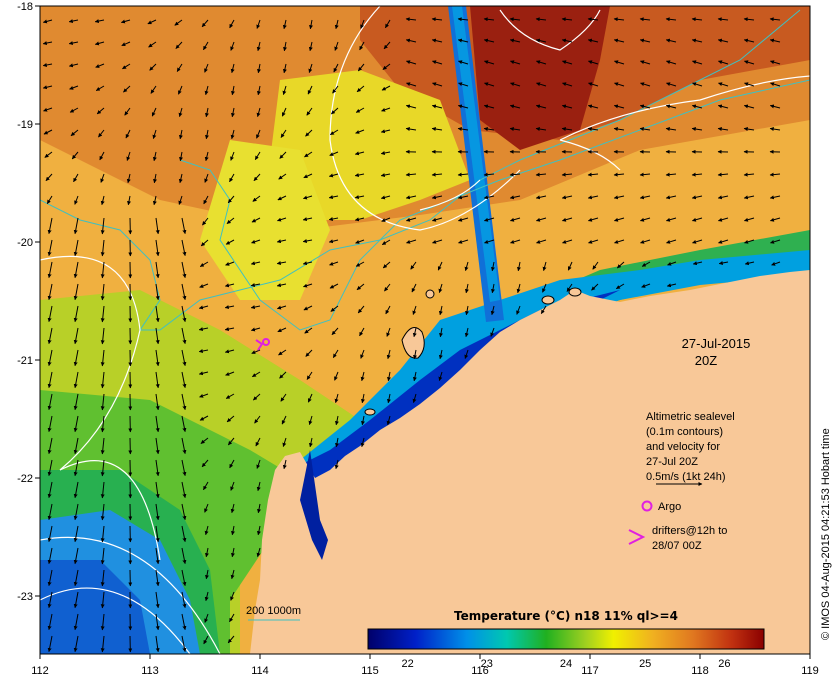 This screenshot has width=840, height=680. I want to click on argo-label: Argo, so click(669, 507).